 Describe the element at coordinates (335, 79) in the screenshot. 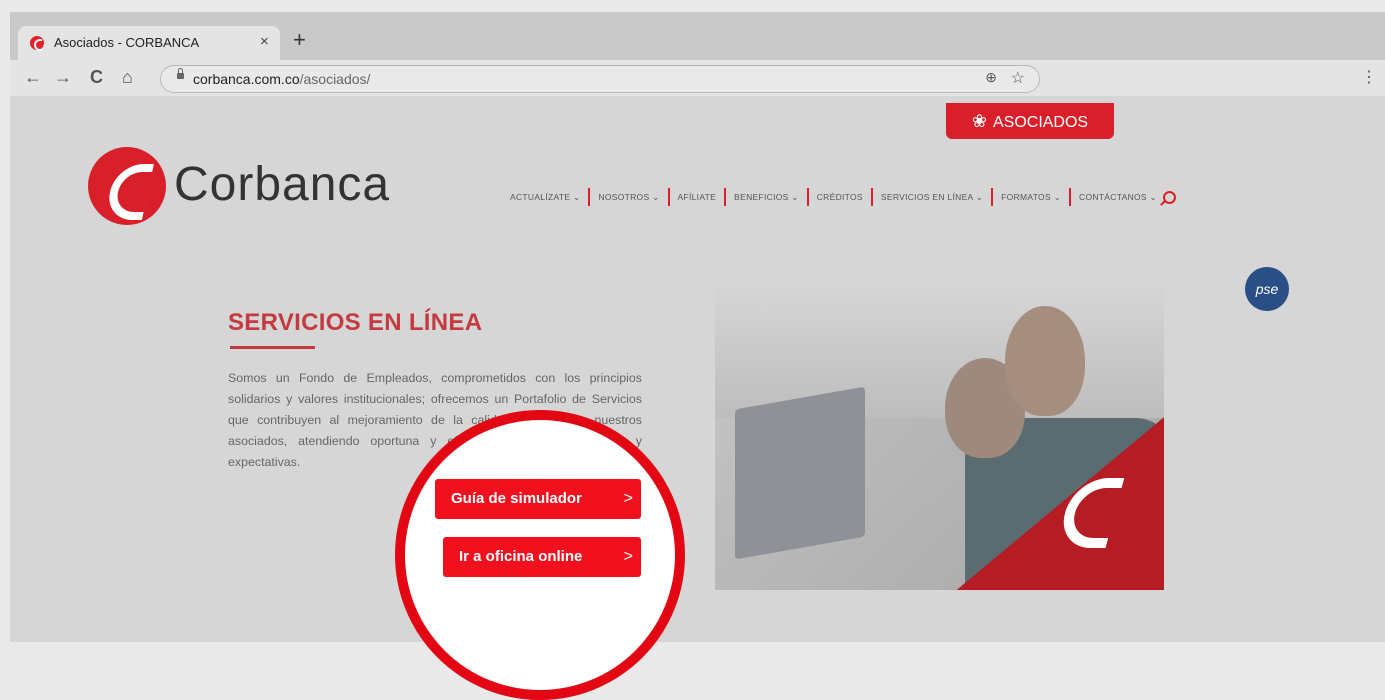

I see `url-path: /asociados/` at that location.